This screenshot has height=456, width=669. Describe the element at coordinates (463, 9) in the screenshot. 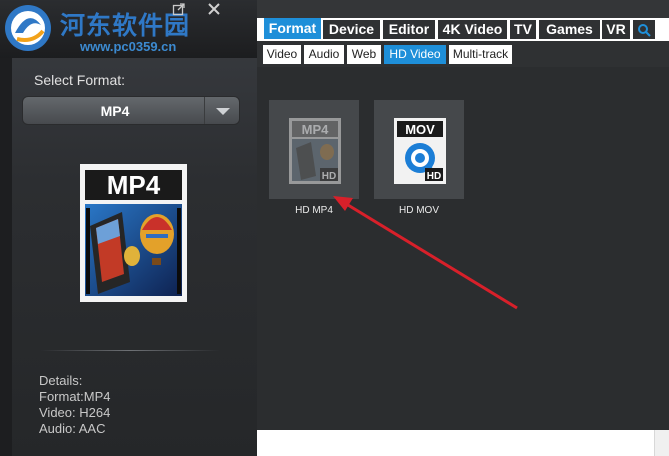

I see `top-strip` at that location.